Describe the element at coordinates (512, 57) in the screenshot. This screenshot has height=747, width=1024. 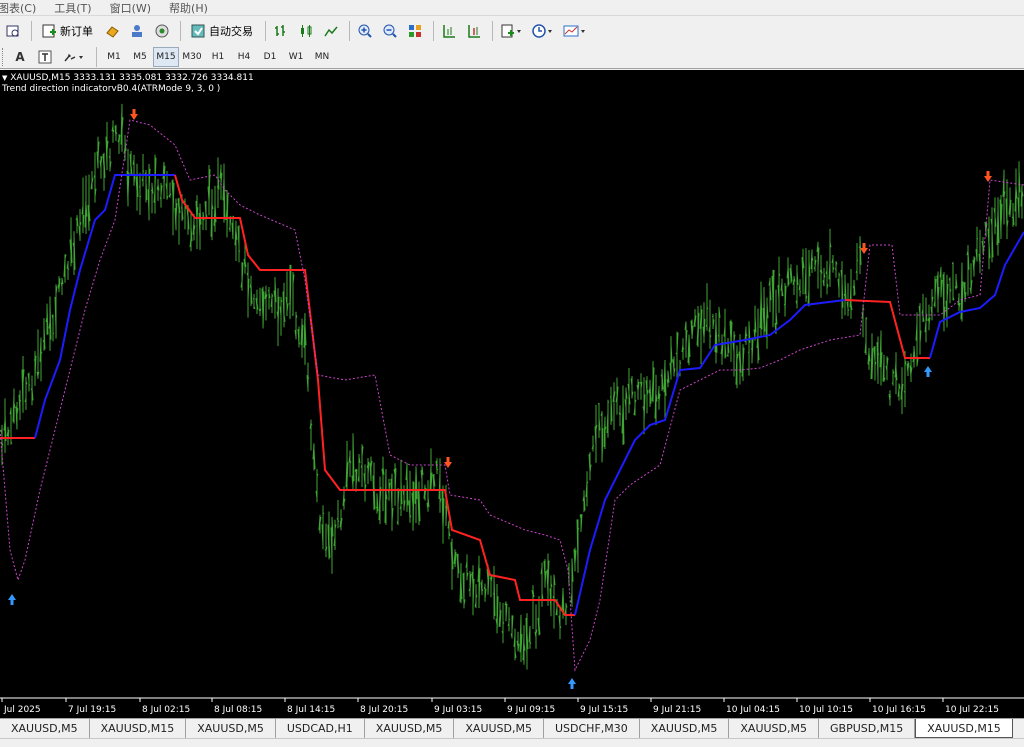
I see `line-studies-toolbar: A M1 M5 M15 M30 H1 H4 D1 W1 MN` at that location.